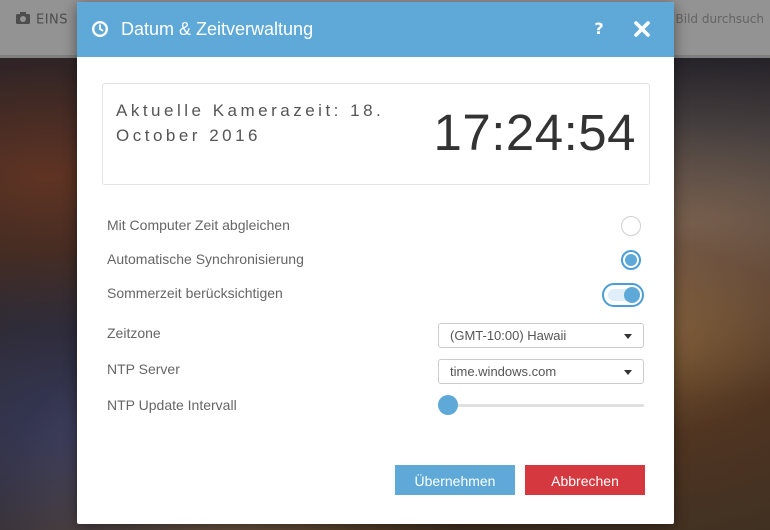  Describe the element at coordinates (375, 29) in the screenshot. I see `dialog-header: Datum & Zeitverwaltung ?` at that location.